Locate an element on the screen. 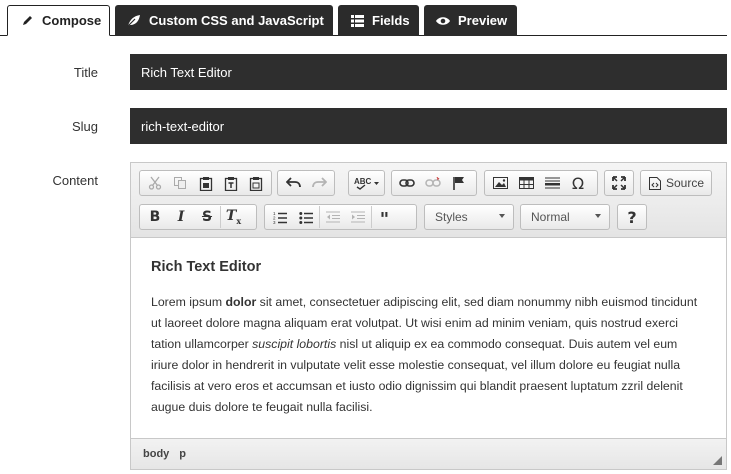 Image resolution: width=731 pixels, height=474 pixels. image-button is located at coordinates (500, 183).